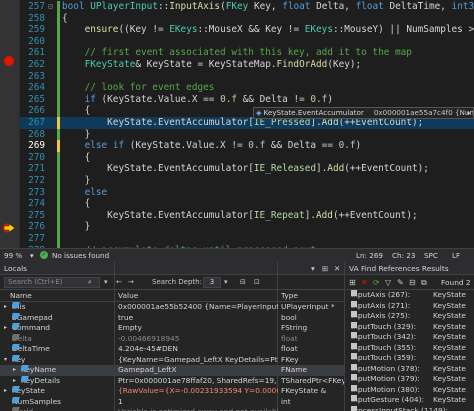 The image size is (474, 411). Describe the element at coordinates (469, 113) in the screenshot. I see `datatip-expand-icon: ▸` at that location.